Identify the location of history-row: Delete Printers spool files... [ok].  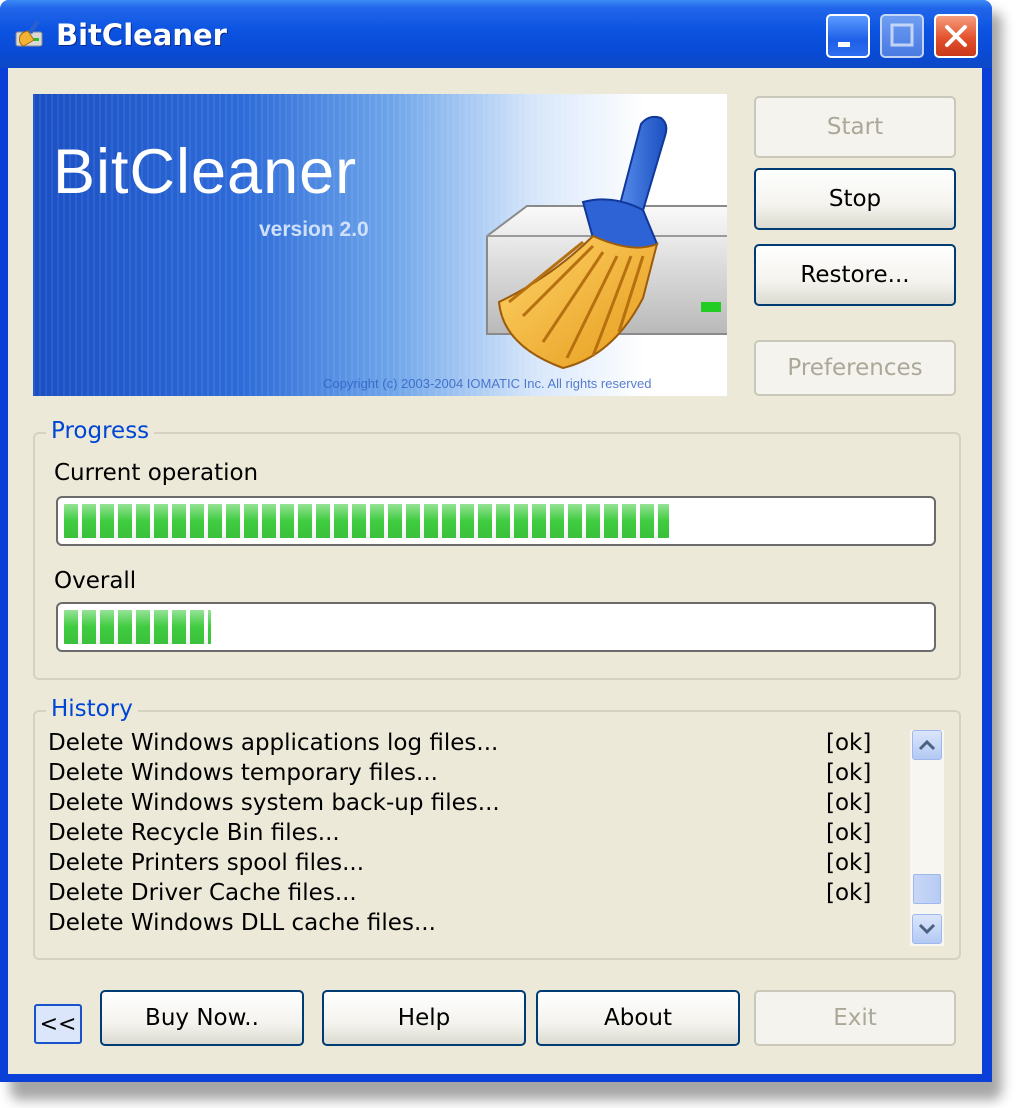
(478, 865).